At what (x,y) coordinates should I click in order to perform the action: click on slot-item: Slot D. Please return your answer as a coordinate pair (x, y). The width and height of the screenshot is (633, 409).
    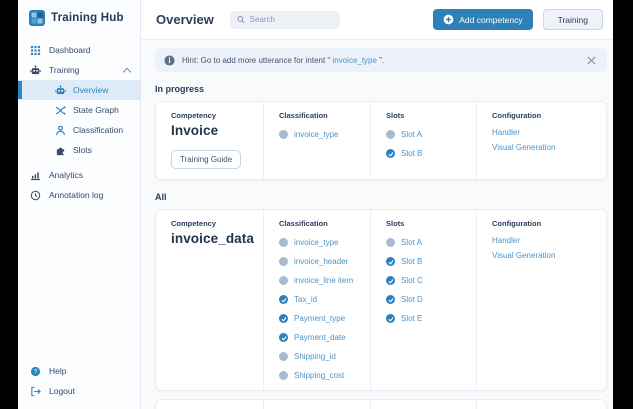
    Looking at the image, I should click on (429, 299).